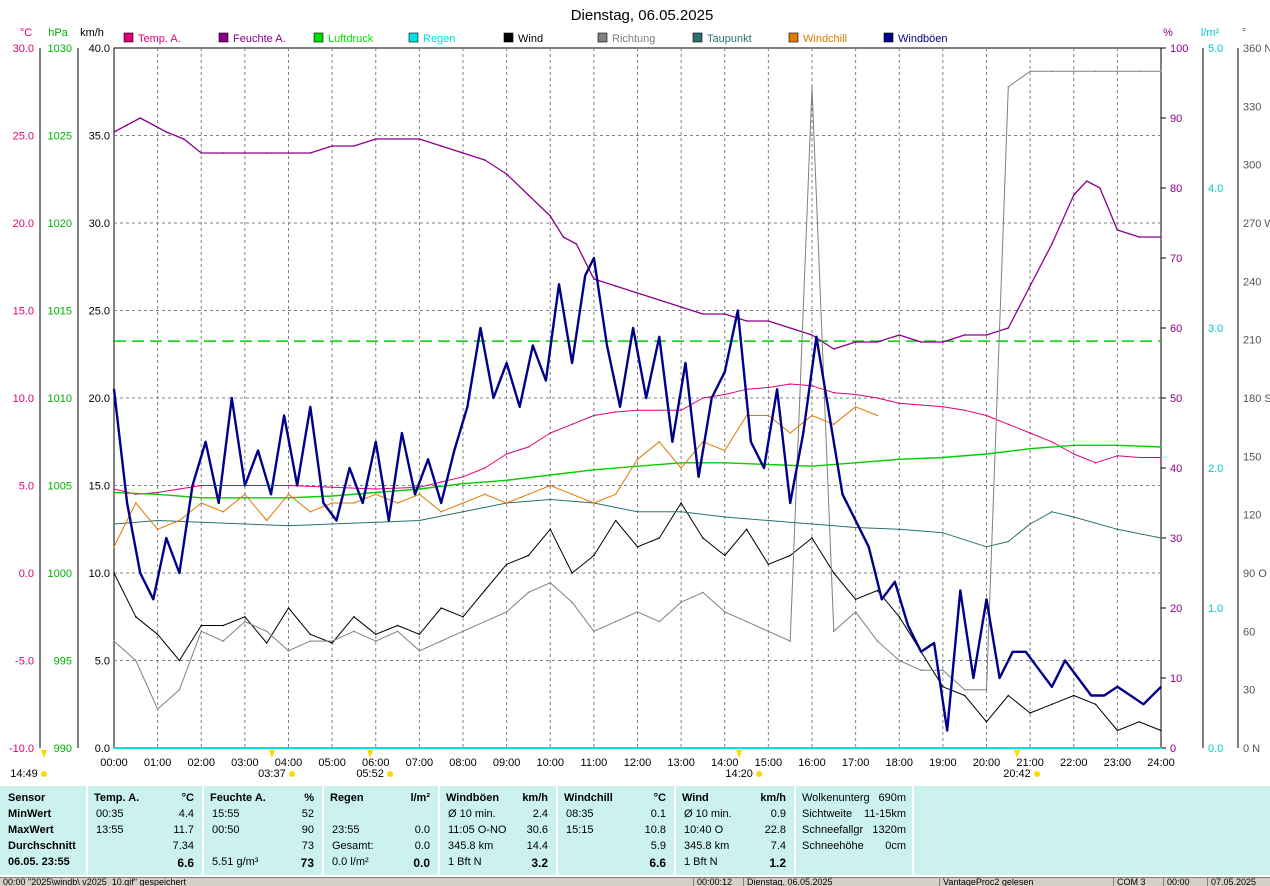  Describe the element at coordinates (1176, 259) in the screenshot. I see `tick-label-hum: 70` at that location.